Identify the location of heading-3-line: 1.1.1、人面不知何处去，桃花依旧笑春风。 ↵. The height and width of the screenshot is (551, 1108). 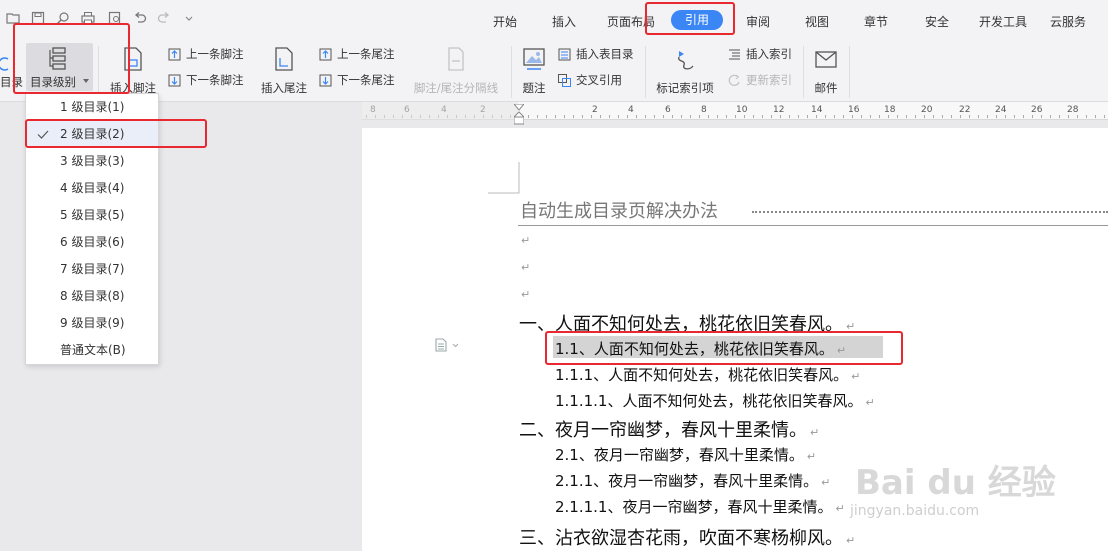
(707, 374).